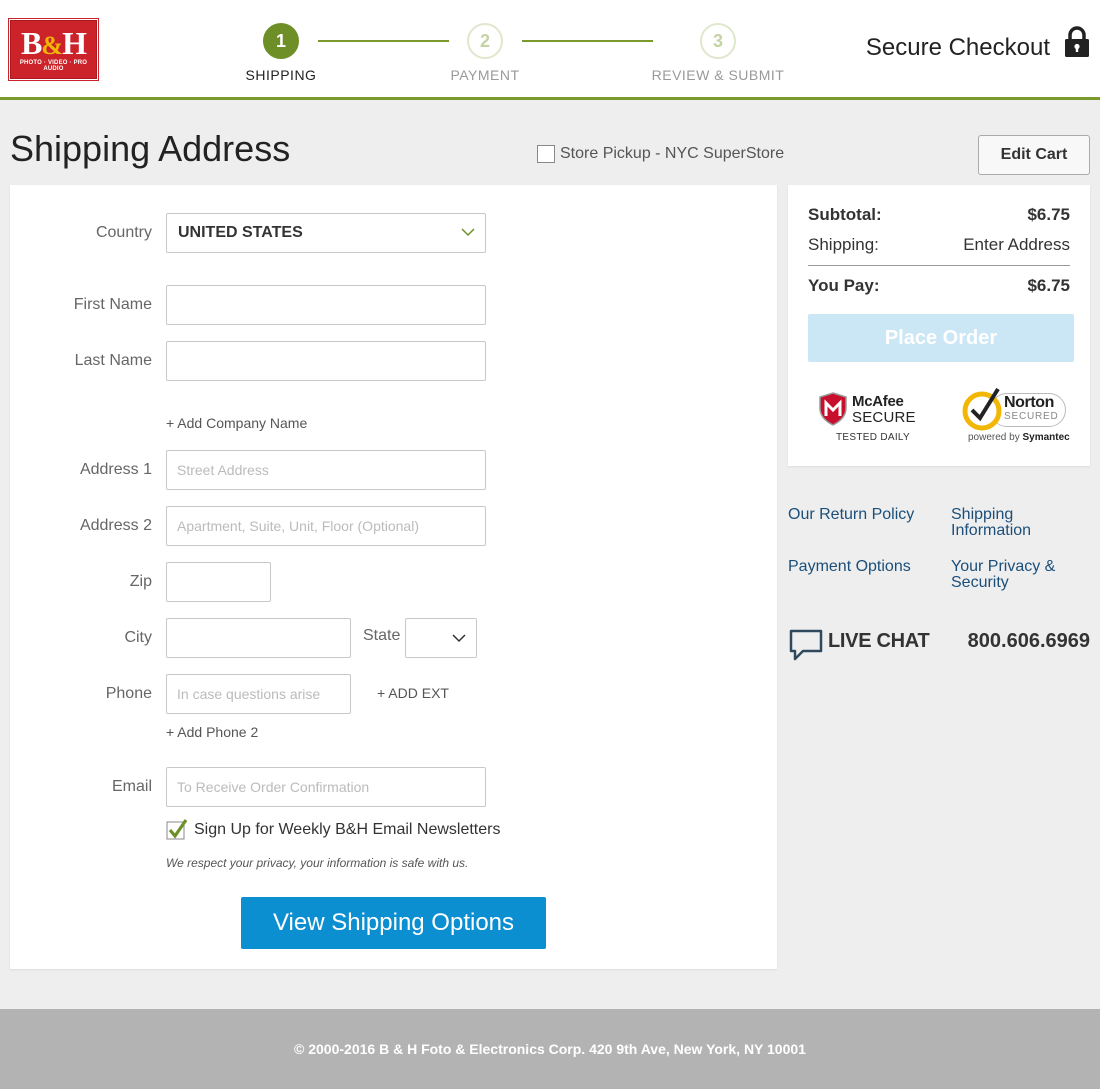  I want to click on address2-label: Address 2, so click(115, 525).